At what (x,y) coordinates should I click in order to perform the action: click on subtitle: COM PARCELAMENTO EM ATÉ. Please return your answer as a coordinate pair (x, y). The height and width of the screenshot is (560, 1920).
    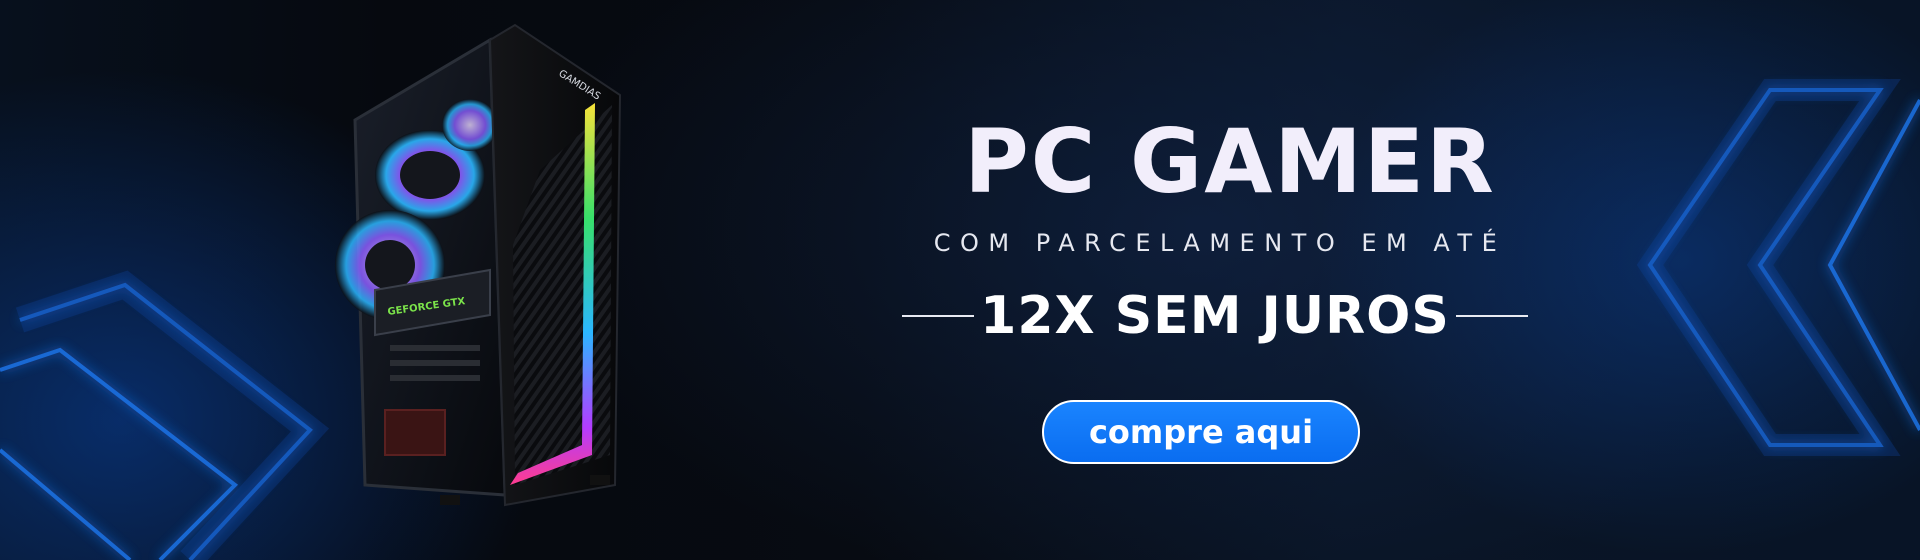
    Looking at the image, I should click on (1220, 243).